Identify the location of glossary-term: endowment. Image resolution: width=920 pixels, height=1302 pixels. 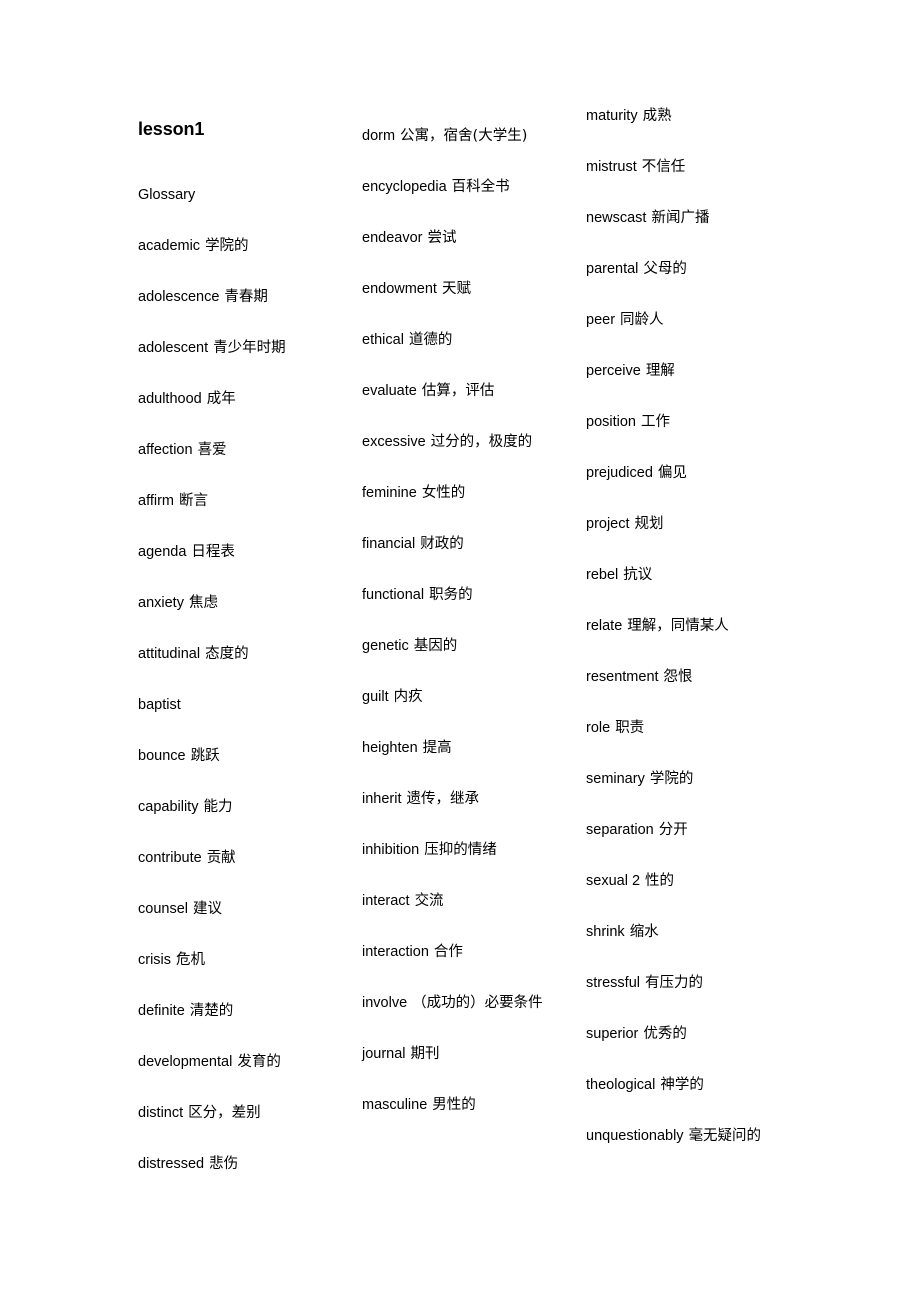
(399, 289).